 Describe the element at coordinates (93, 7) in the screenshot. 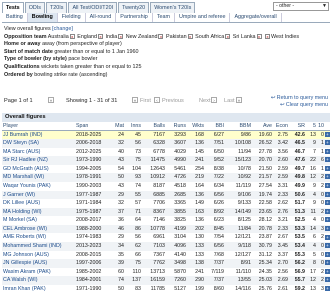

I see `tab-all-formats: All Test/ODI/T20I` at that location.